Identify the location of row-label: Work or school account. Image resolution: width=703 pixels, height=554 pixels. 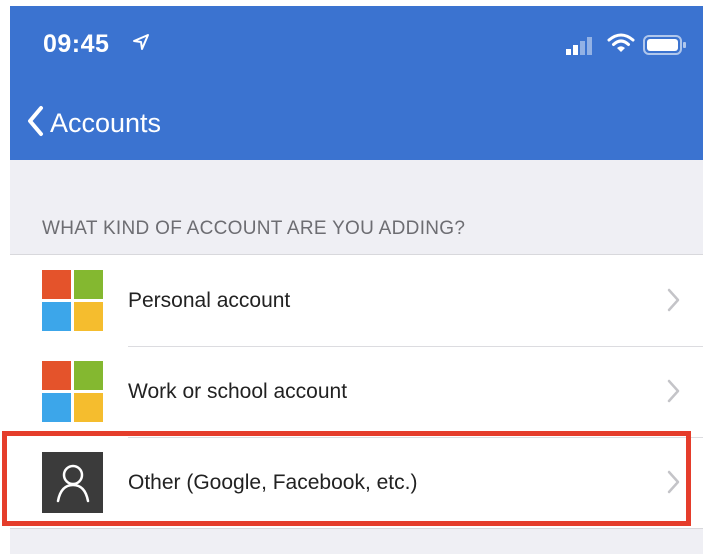
(238, 391).